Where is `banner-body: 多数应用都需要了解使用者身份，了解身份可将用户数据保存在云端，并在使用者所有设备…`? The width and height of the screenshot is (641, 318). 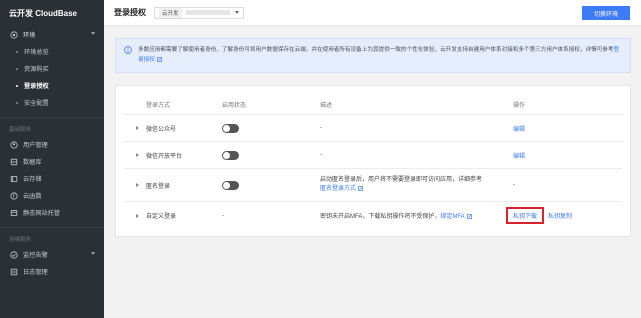
banner-body: 多数应用都需要了解使用者身份，了解身份可将用户数据保存在云端，并在使用者所有设备… is located at coordinates (376, 50).